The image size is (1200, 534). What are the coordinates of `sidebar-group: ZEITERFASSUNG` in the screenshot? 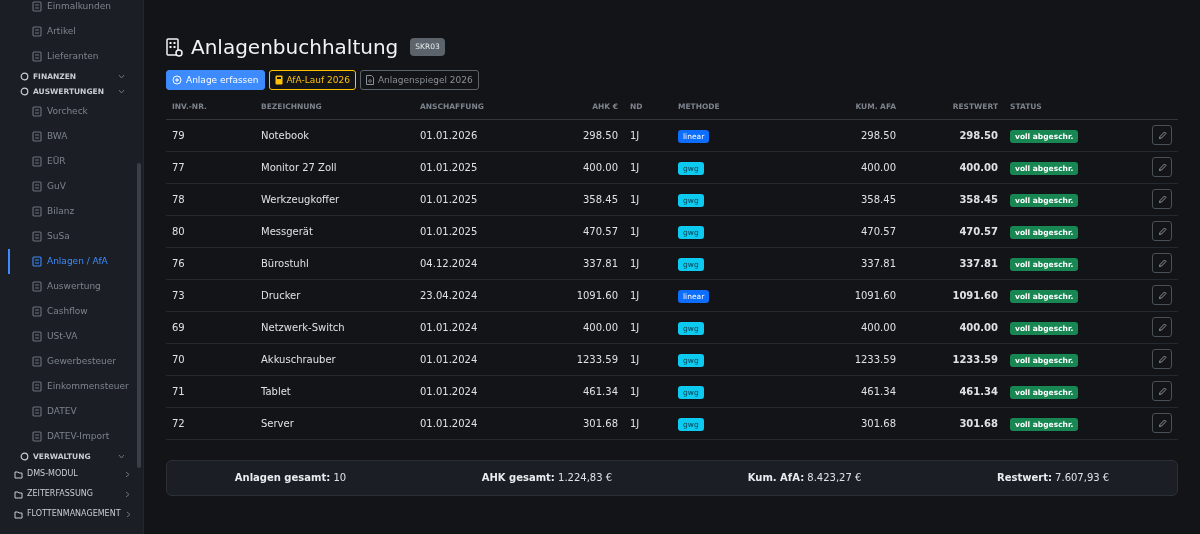 It's located at (71, 494).